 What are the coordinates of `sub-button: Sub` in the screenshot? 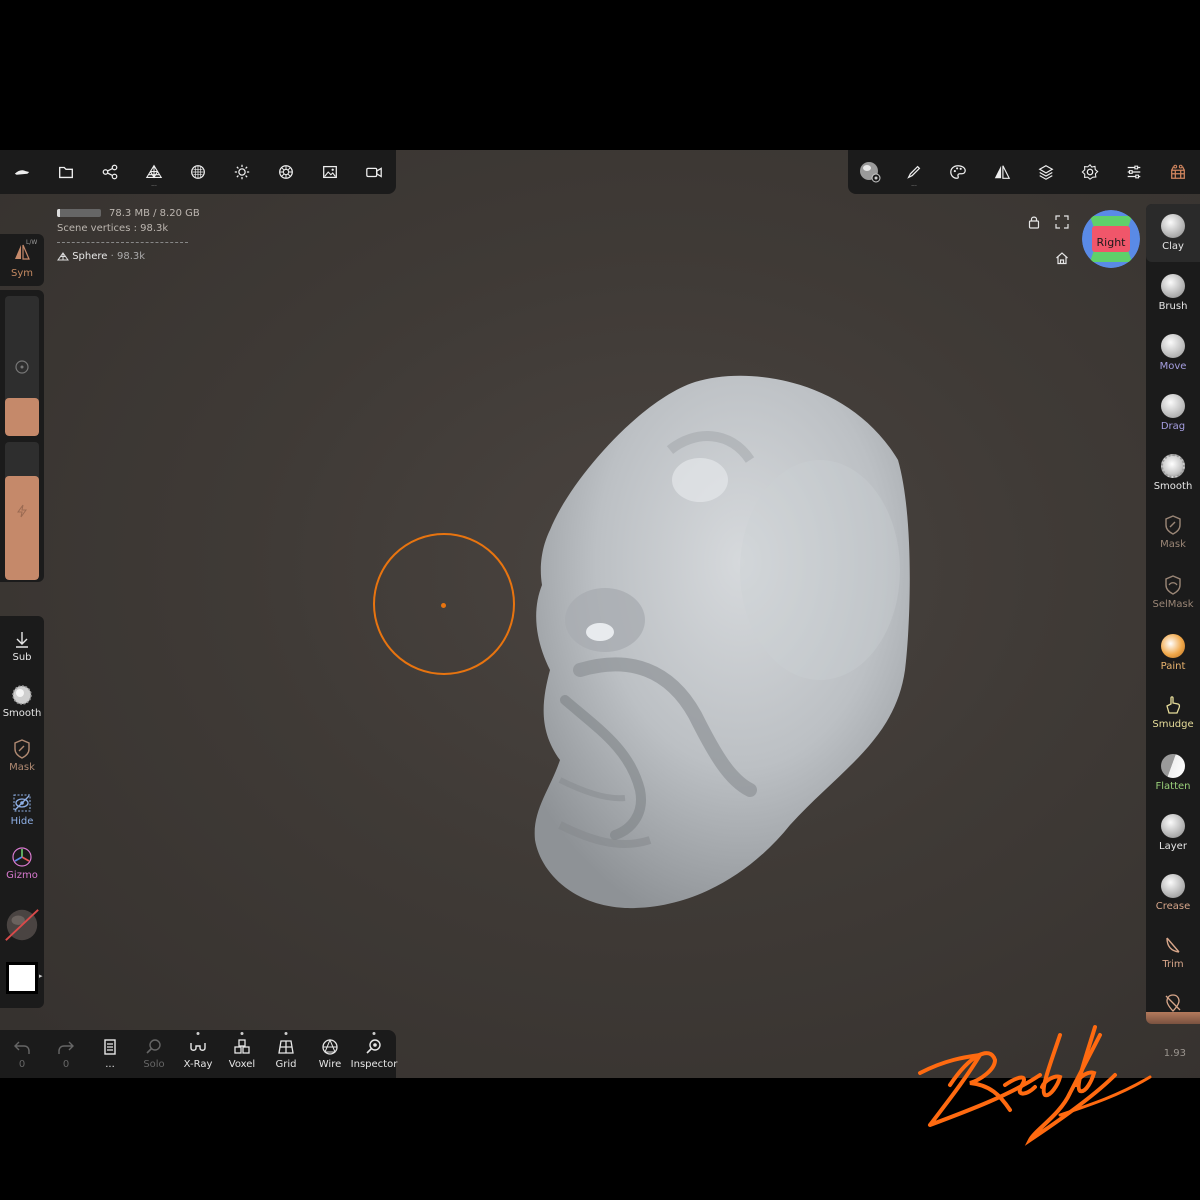 It's located at (22, 645).